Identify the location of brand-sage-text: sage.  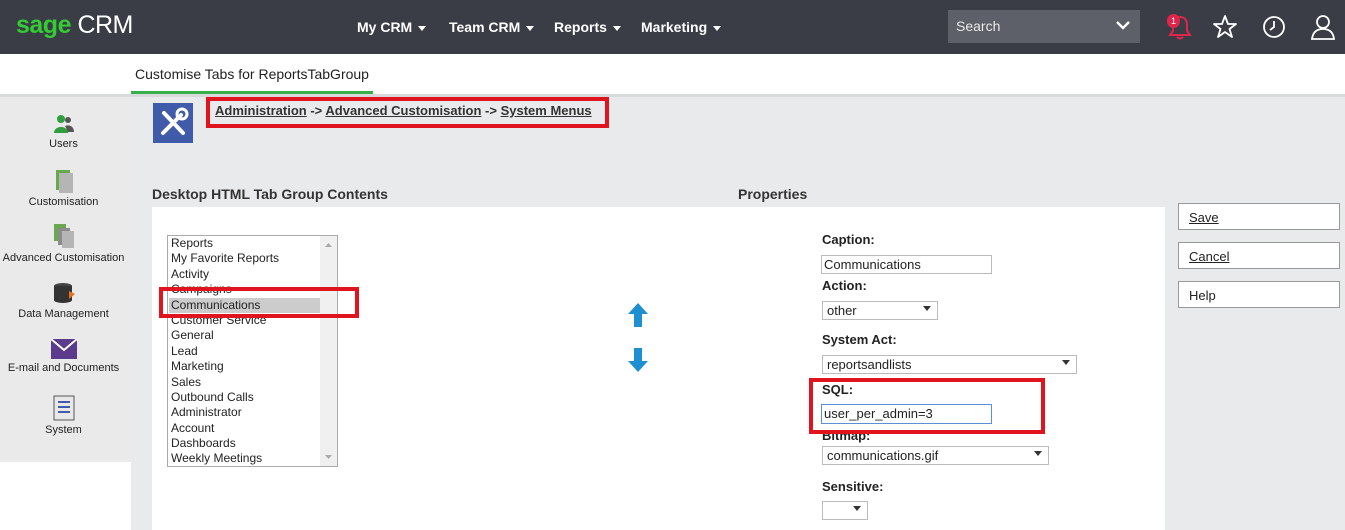
(43, 25).